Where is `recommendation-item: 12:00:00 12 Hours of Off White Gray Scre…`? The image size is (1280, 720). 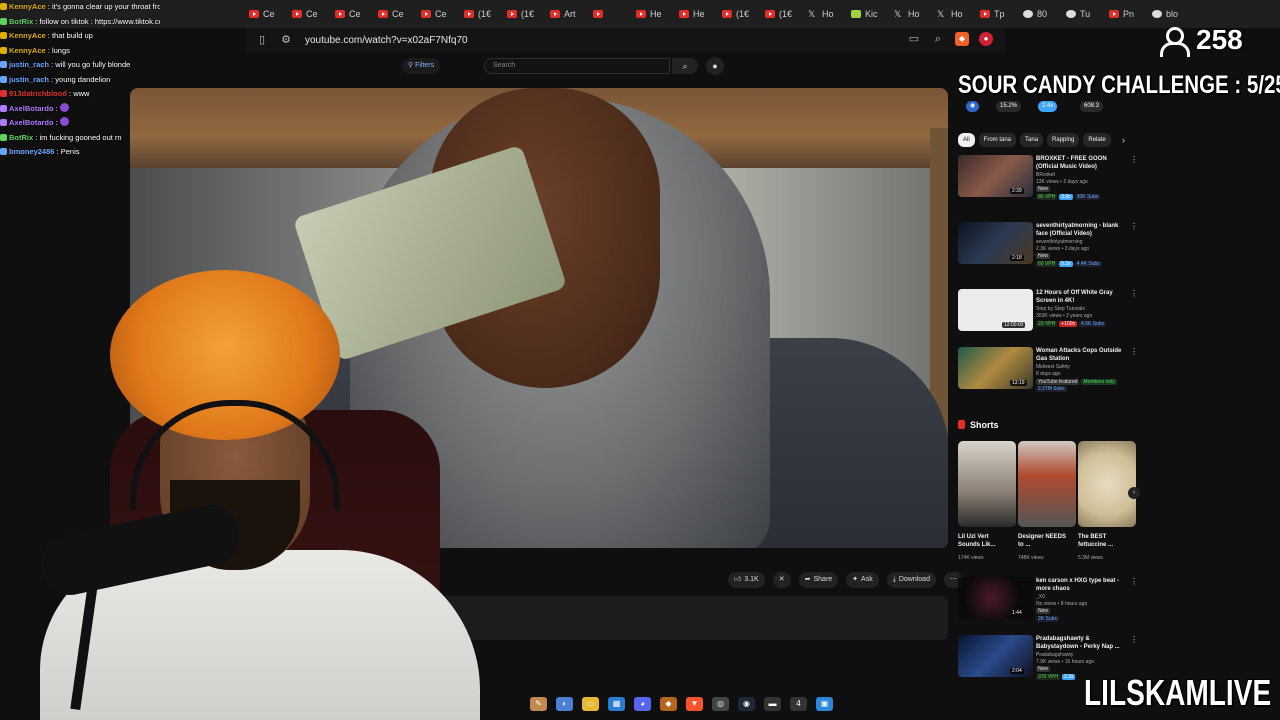 recommendation-item: 12:00:00 12 Hours of Off White Gray Scre… is located at coordinates (1048, 317).